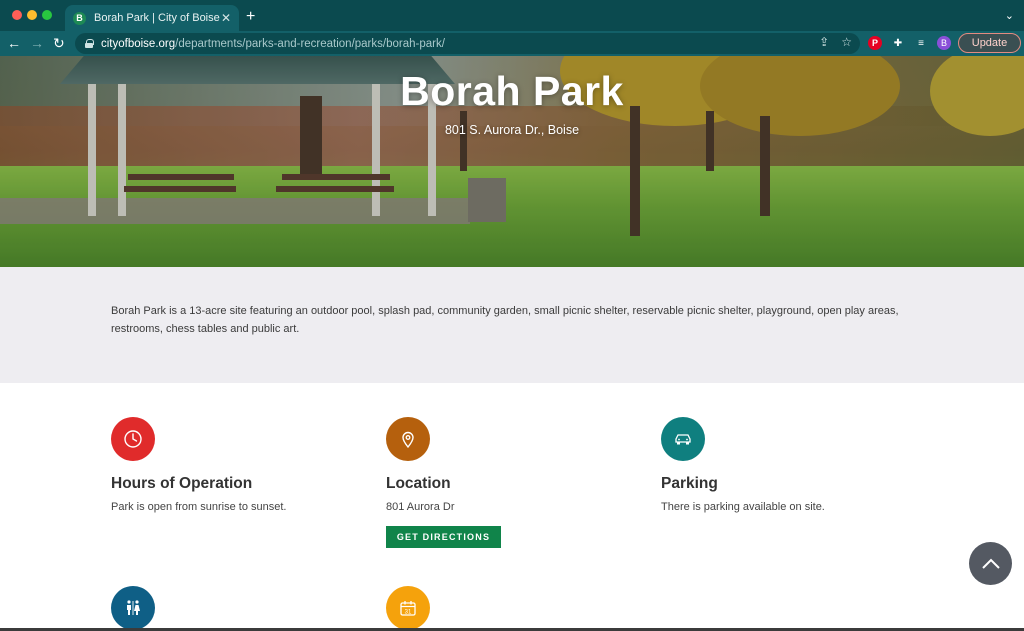 The image size is (1024, 631). What do you see at coordinates (944, 43) in the screenshot?
I see `profile-avatar: B` at bounding box center [944, 43].